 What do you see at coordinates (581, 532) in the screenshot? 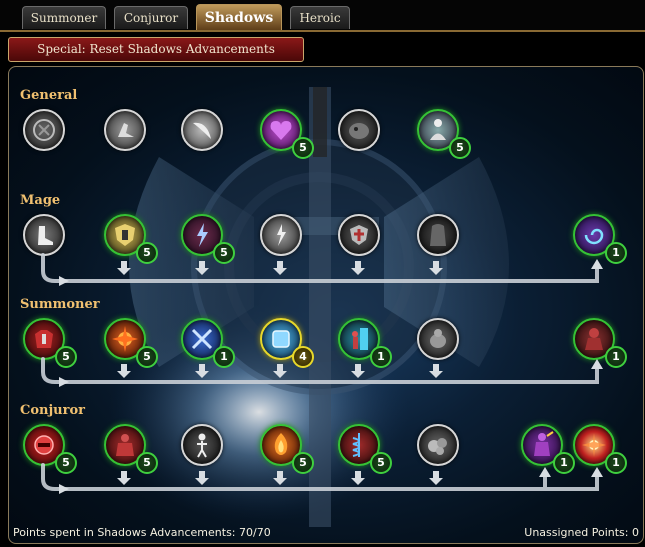
I see `unassigned-points-label: Unassigned Points: 0` at bounding box center [581, 532].